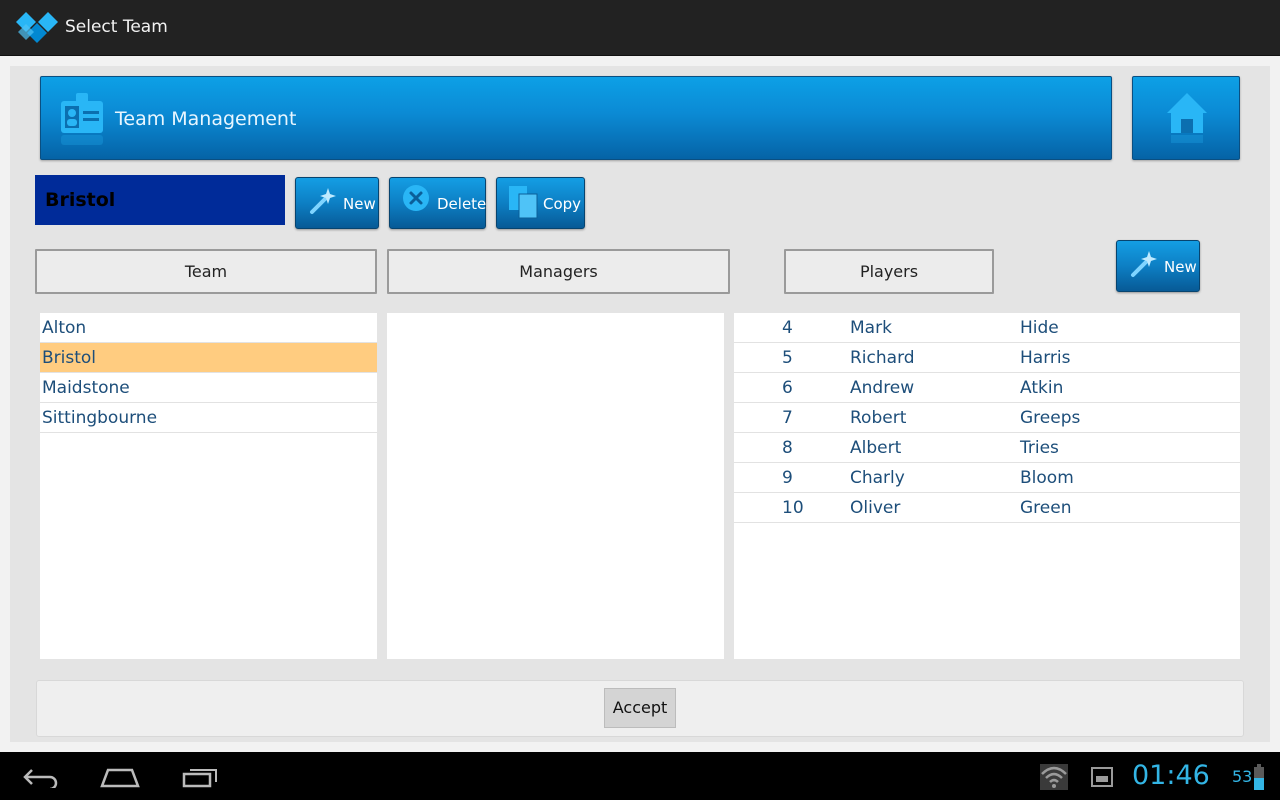 This screenshot has width=1280, height=800. What do you see at coordinates (208, 486) in the screenshot?
I see `team-list: Alton Bristol Maidstone Sittingbourne` at bounding box center [208, 486].